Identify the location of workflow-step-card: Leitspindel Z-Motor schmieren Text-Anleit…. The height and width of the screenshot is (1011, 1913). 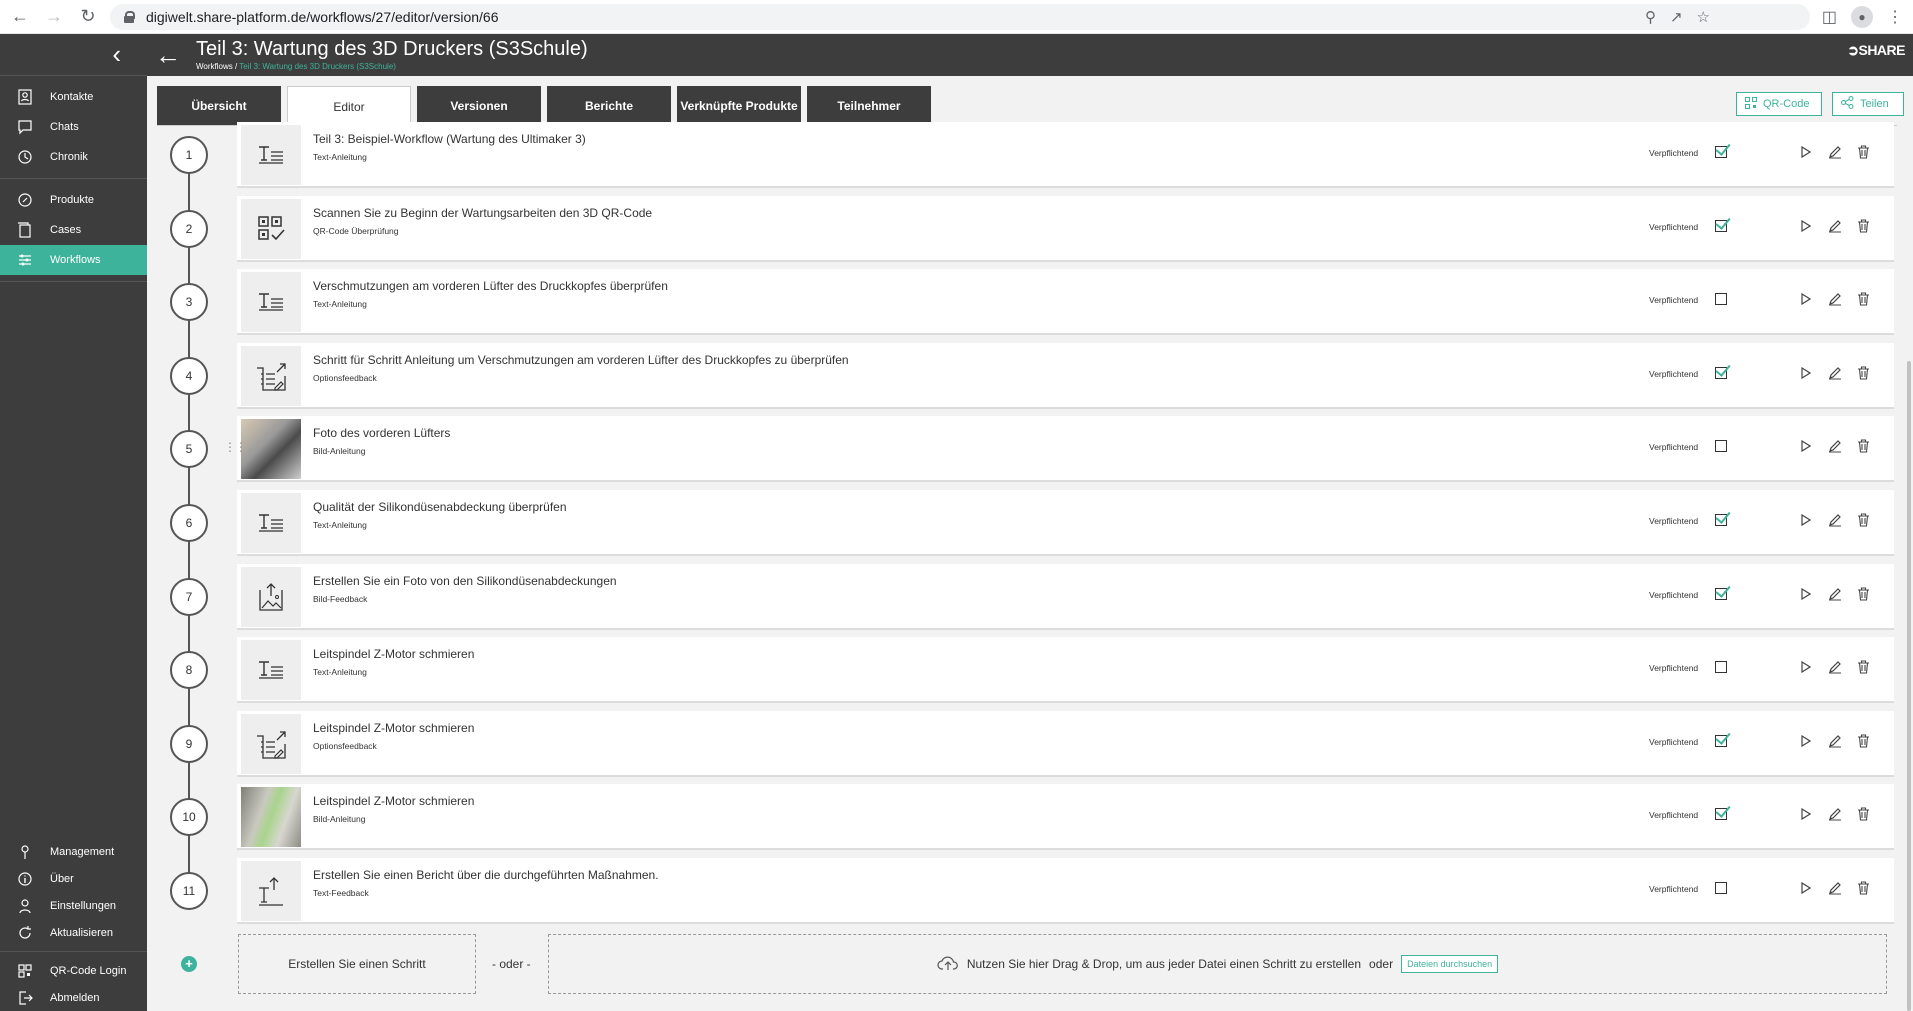
(1065, 670).